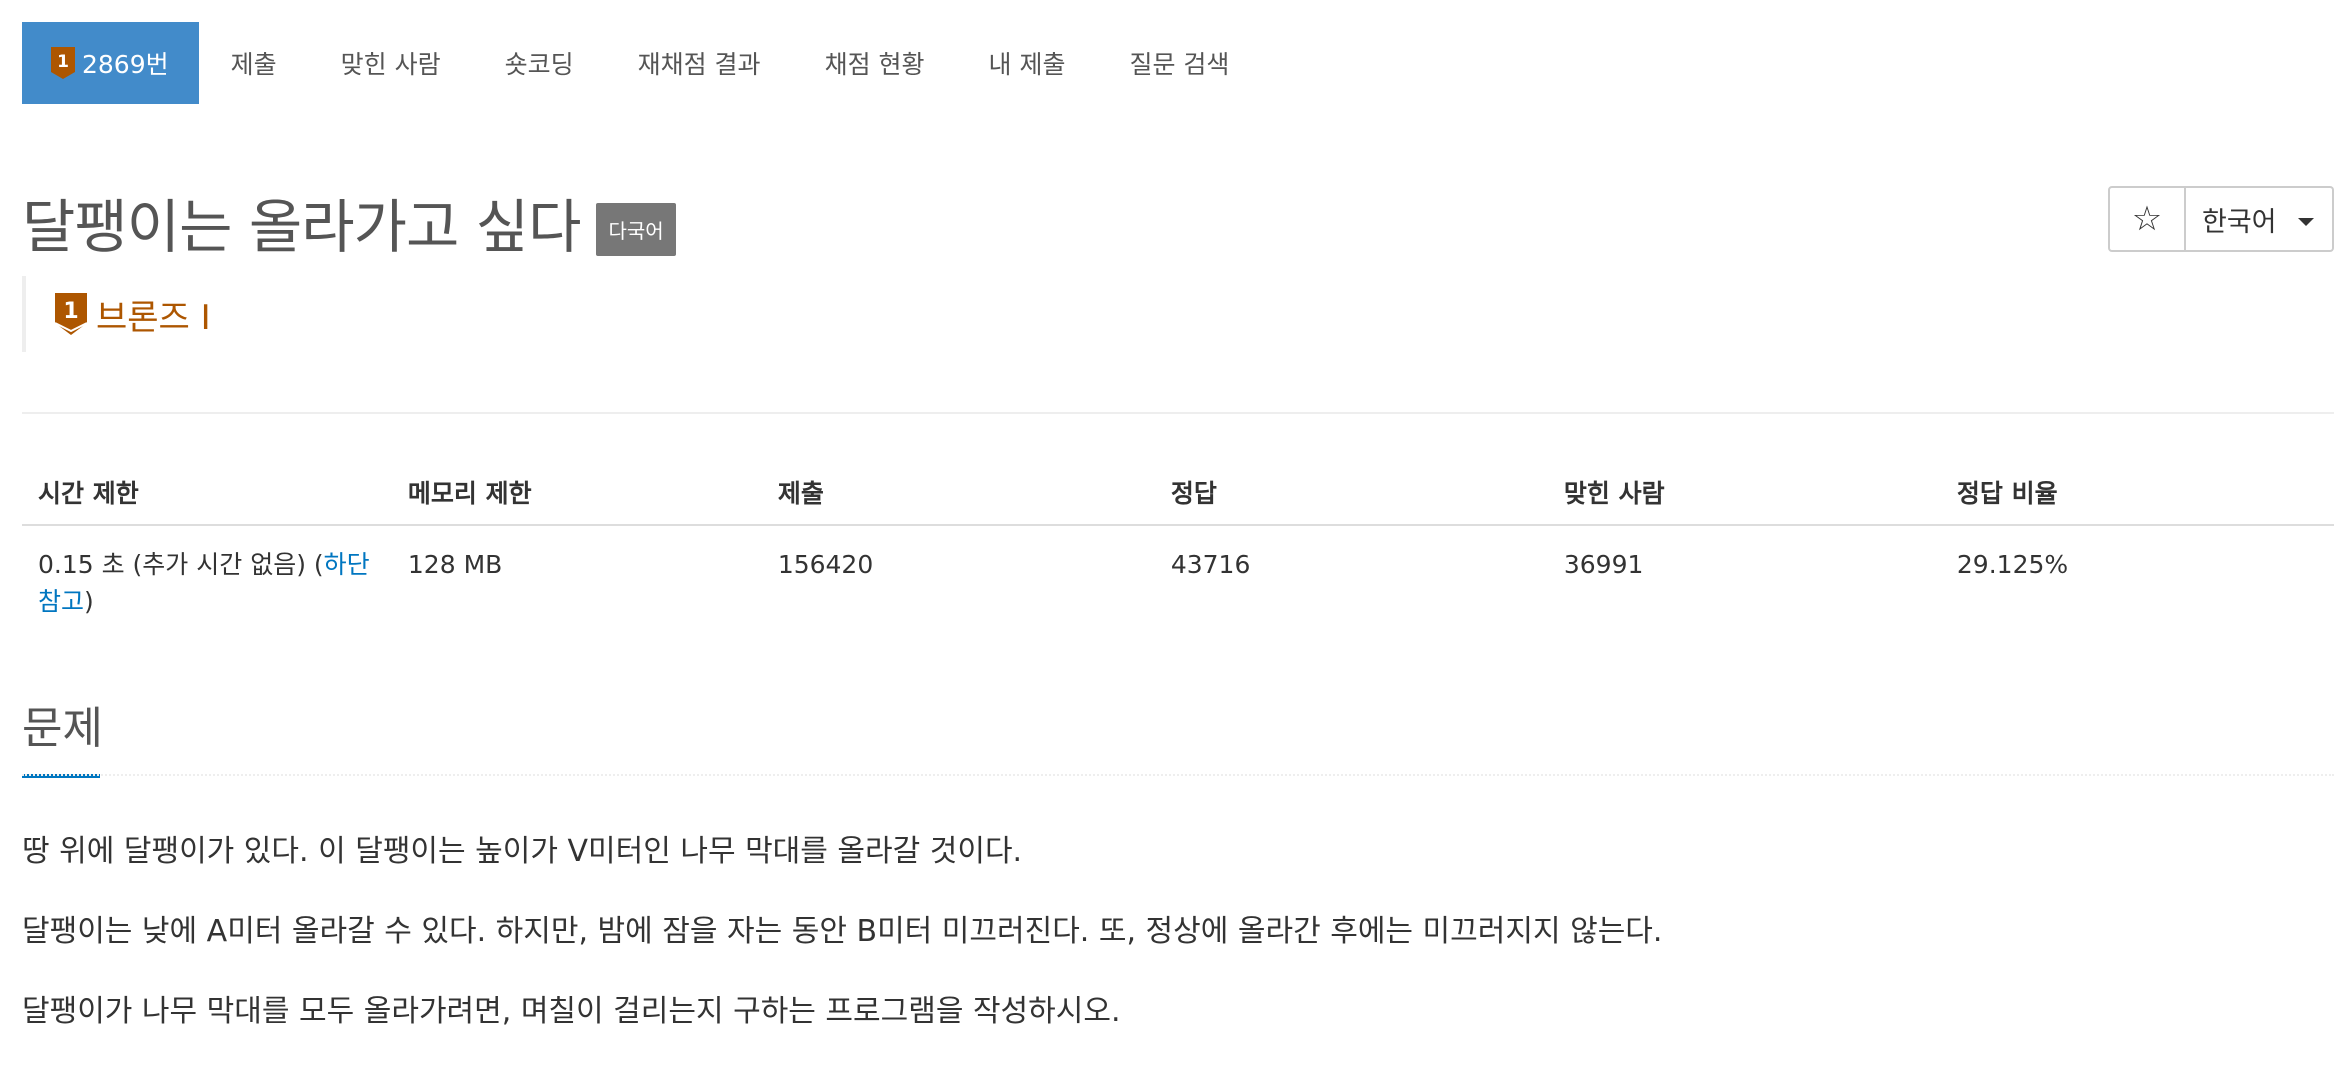  I want to click on problem-title-row: 달팽이는 올라가고 싶다 다국어, so click(349, 222).